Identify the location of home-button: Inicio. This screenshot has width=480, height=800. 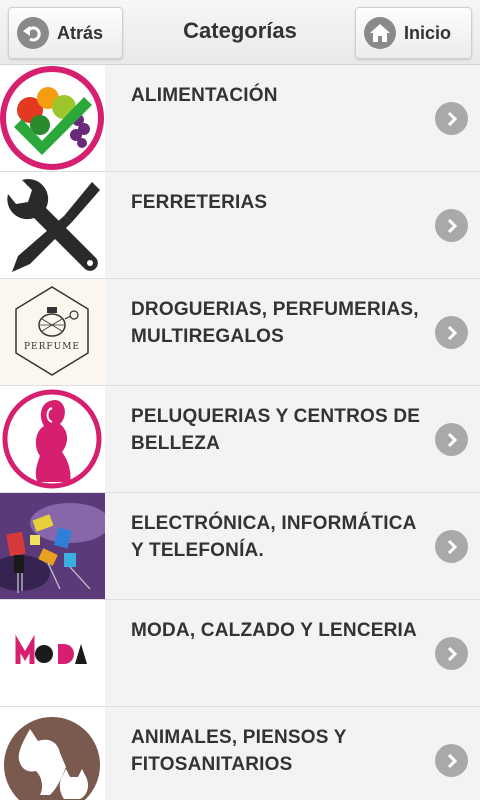
(413, 33).